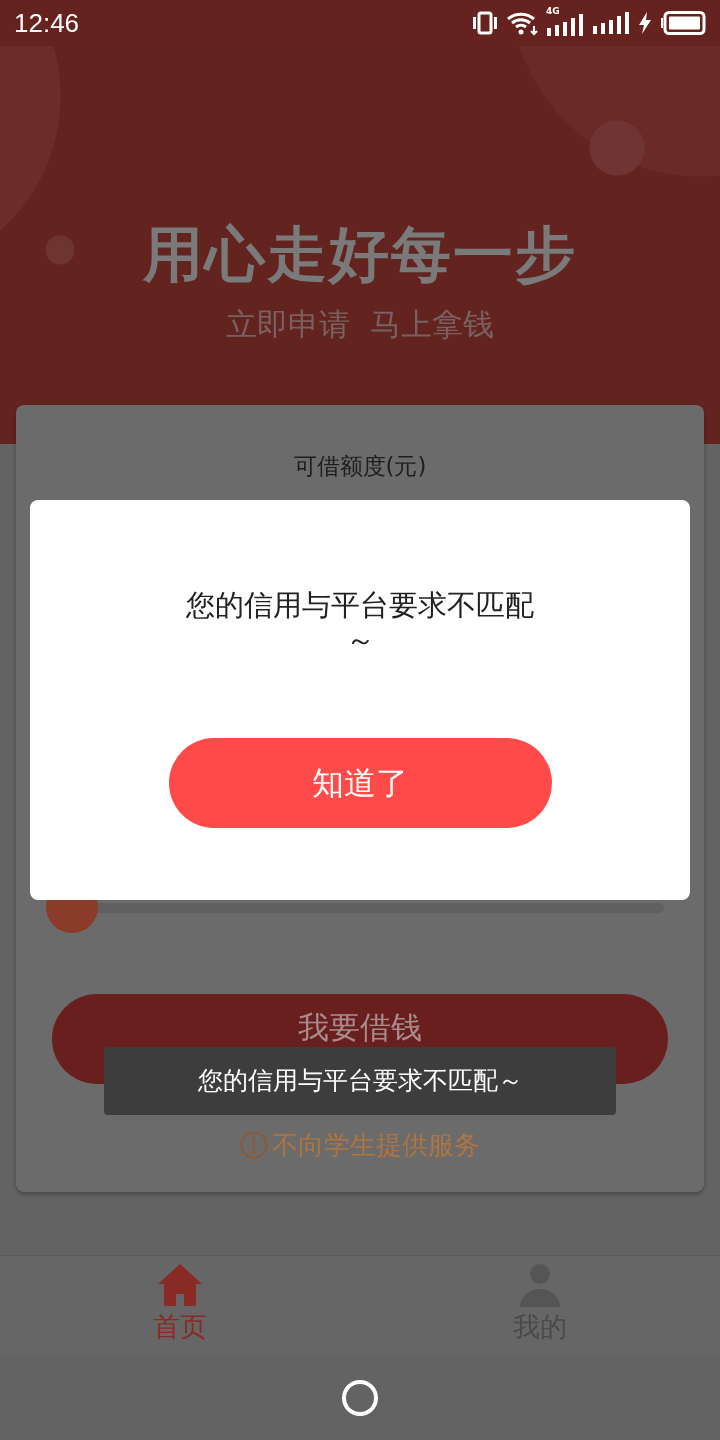 The width and height of the screenshot is (720, 1440). Describe the element at coordinates (47, 23) in the screenshot. I see `clock: 12:46` at that location.